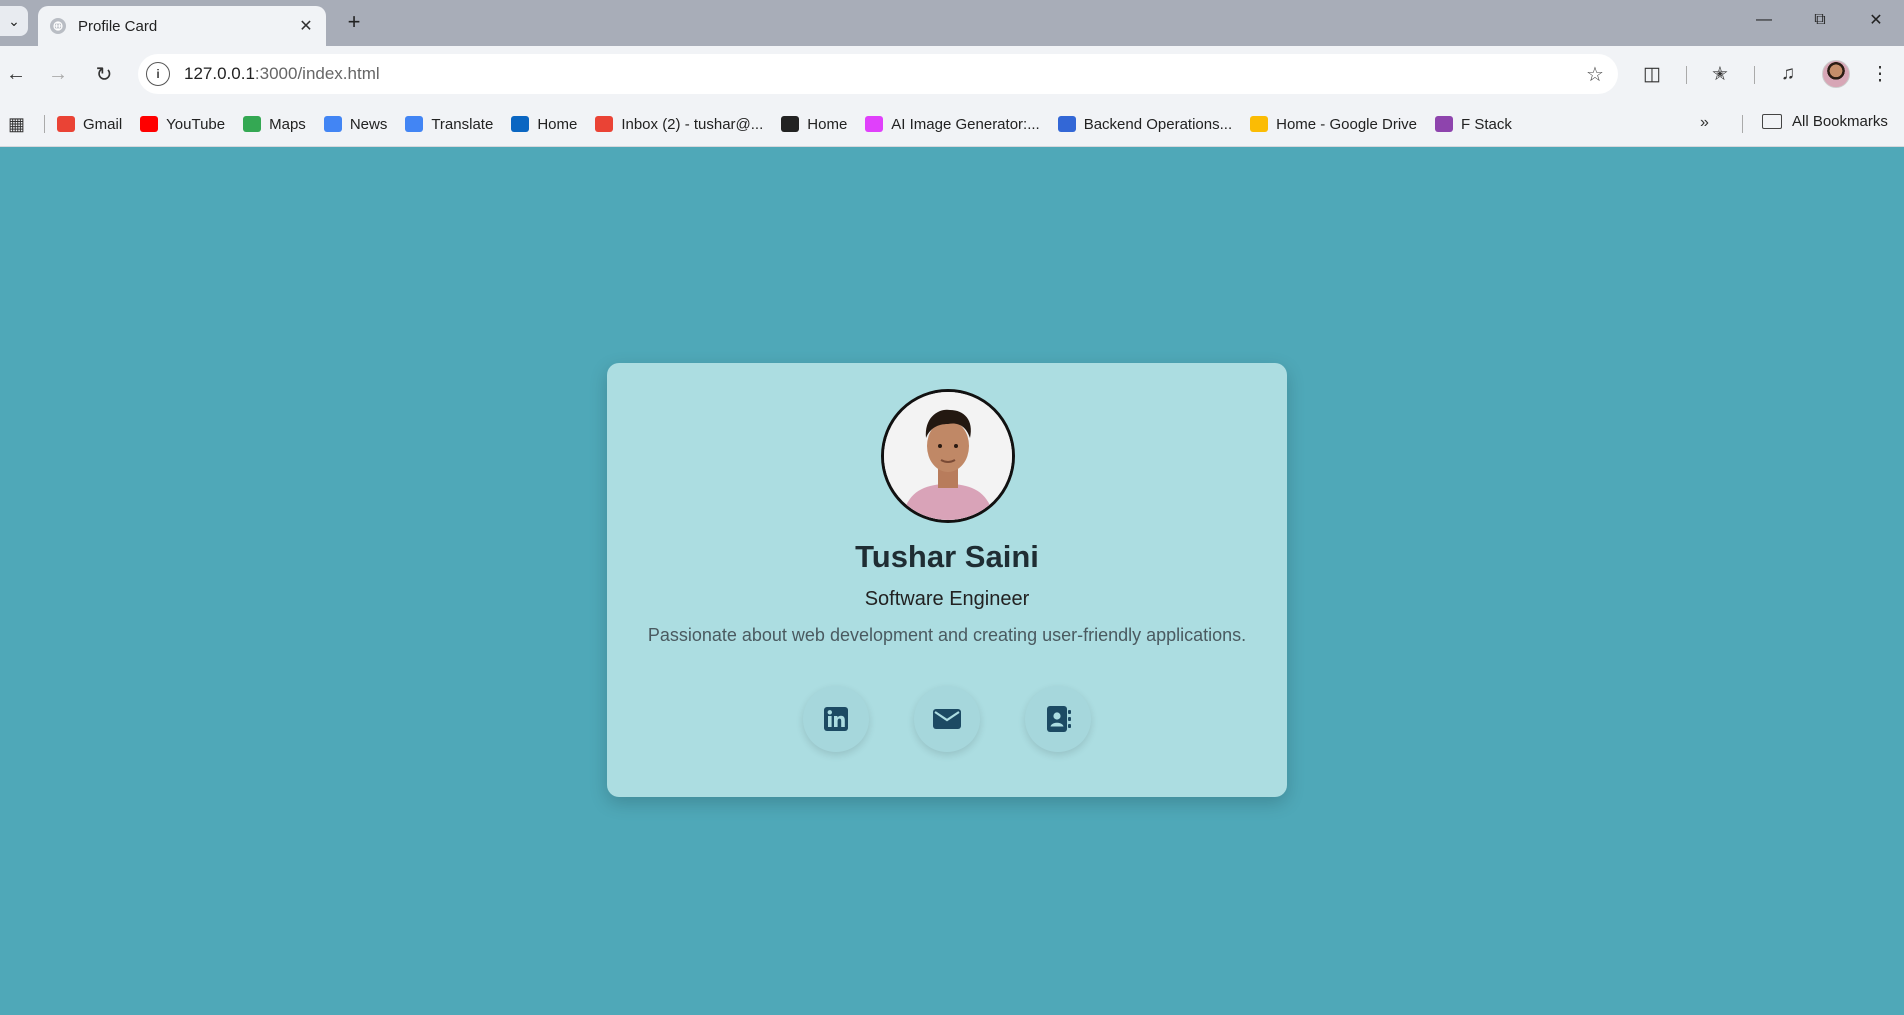 This screenshot has width=1904, height=1015. Describe the element at coordinates (414, 124) in the screenshot. I see `translate-icon` at that location.